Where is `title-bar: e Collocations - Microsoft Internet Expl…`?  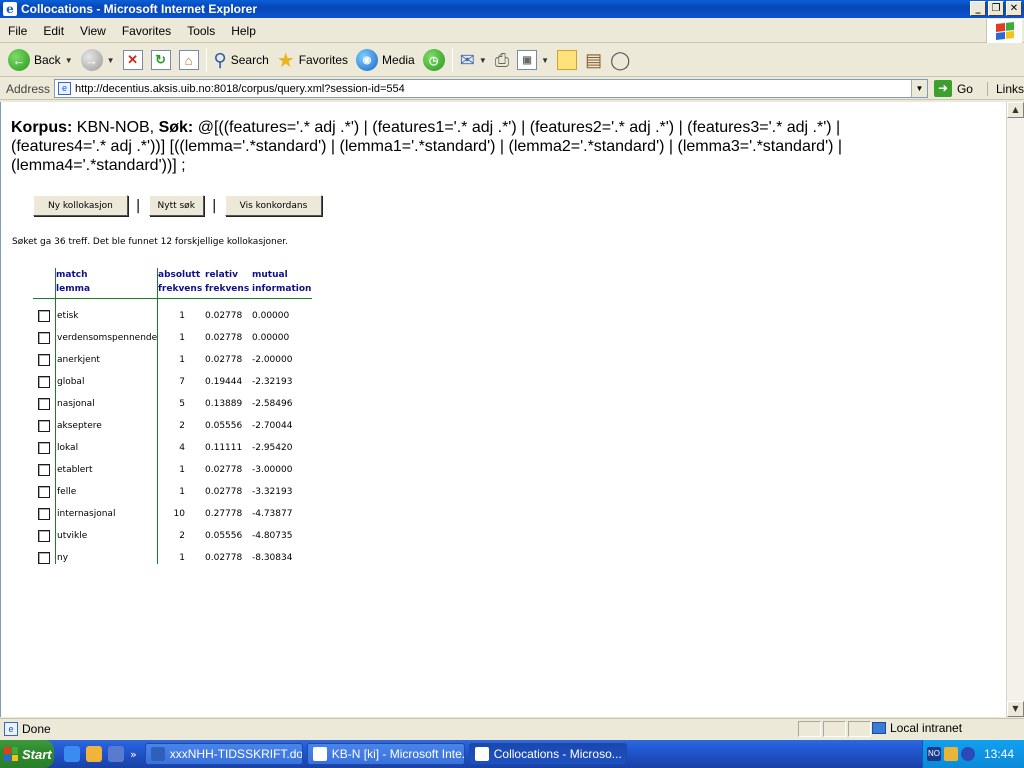 title-bar: e Collocations - Microsoft Internet Expl… is located at coordinates (512, 9).